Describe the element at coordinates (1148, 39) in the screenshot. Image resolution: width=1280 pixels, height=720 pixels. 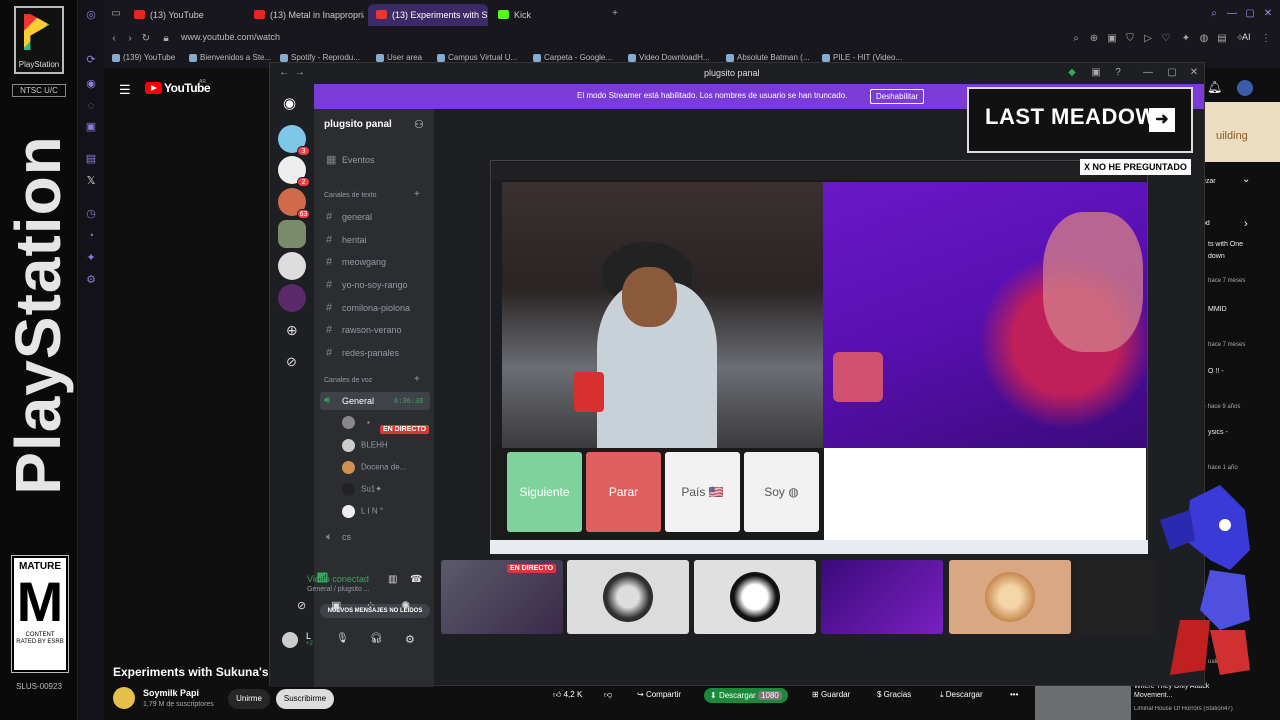
I see `play-icon: ▷` at that location.